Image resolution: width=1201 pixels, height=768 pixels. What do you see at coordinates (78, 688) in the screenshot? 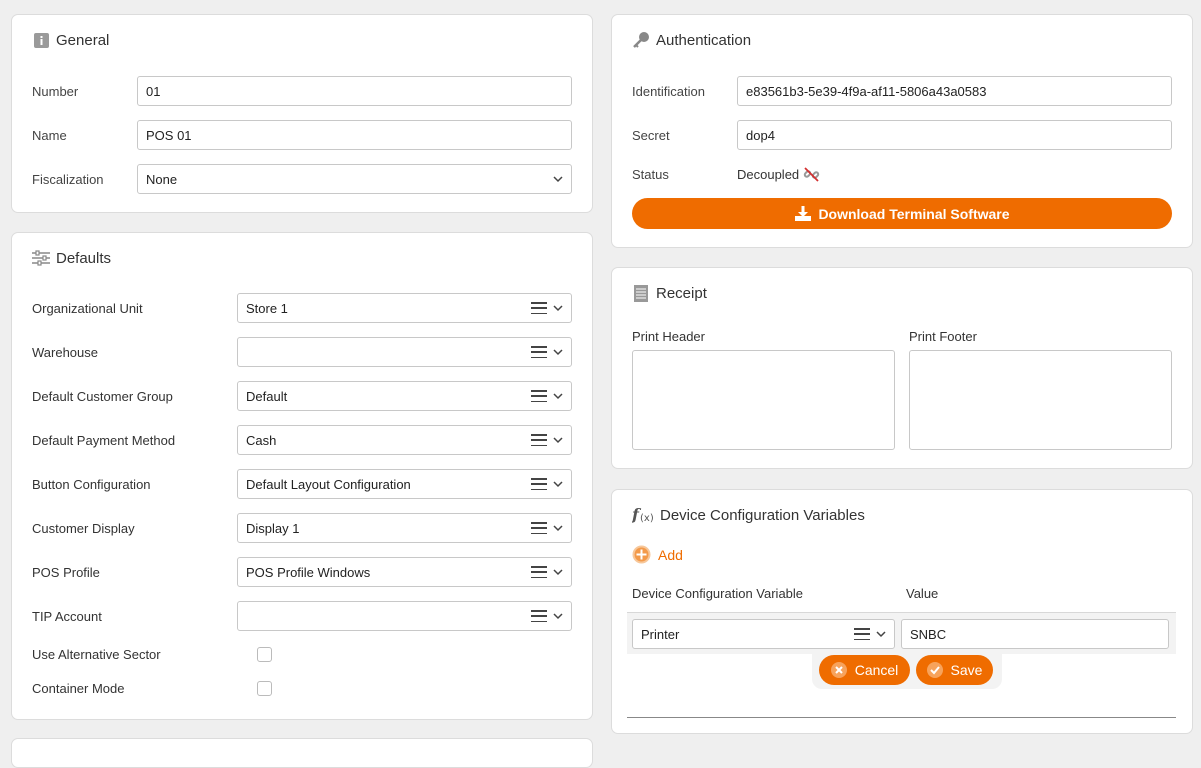
I see `container-mode-label: Container Mode` at bounding box center [78, 688].